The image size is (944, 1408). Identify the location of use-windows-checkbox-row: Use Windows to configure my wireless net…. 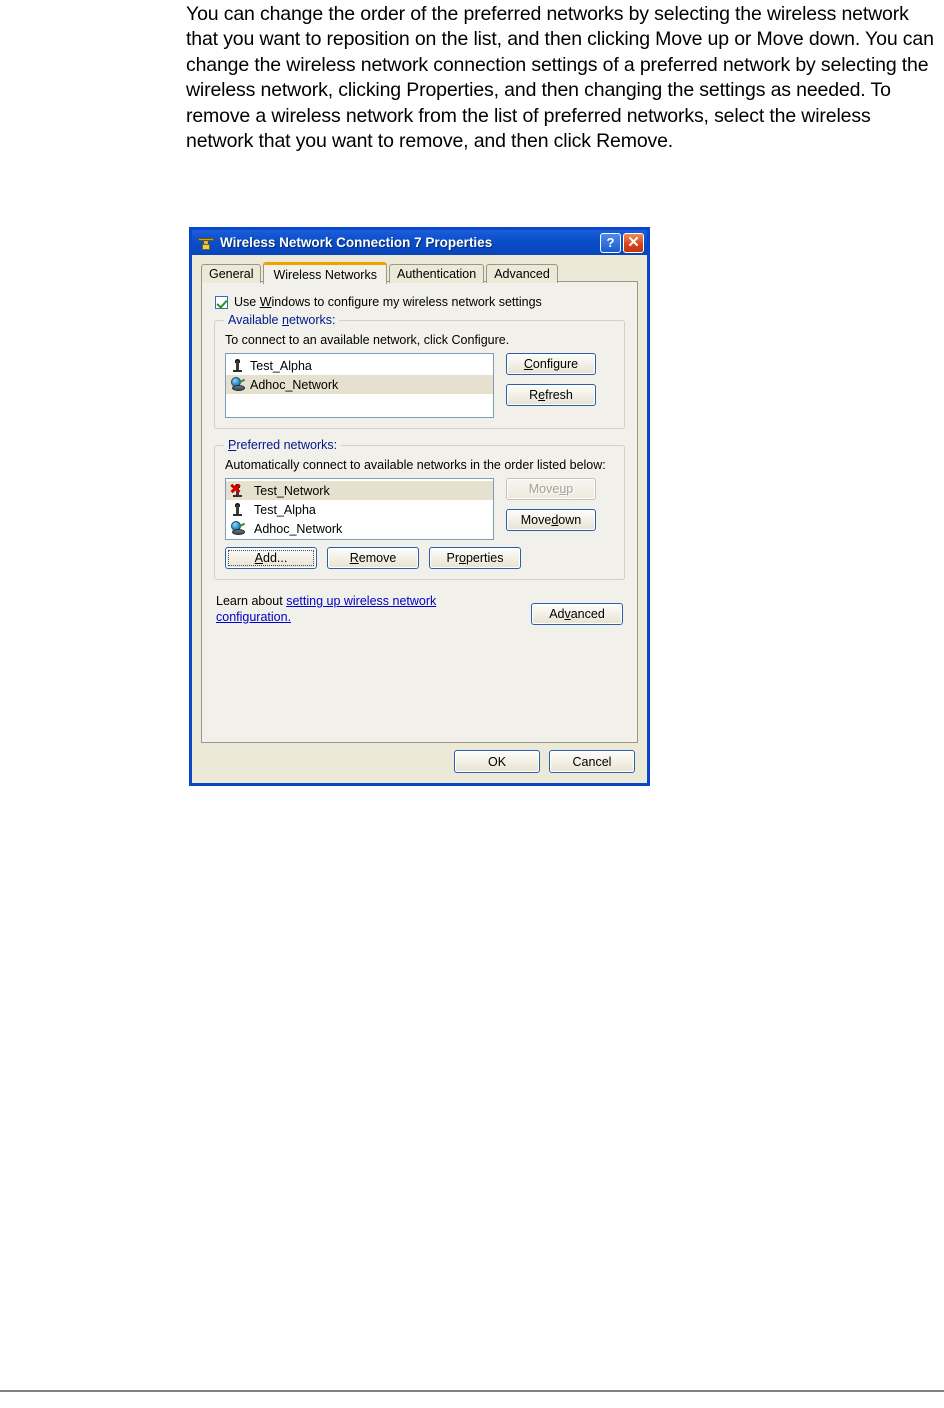
(426, 302).